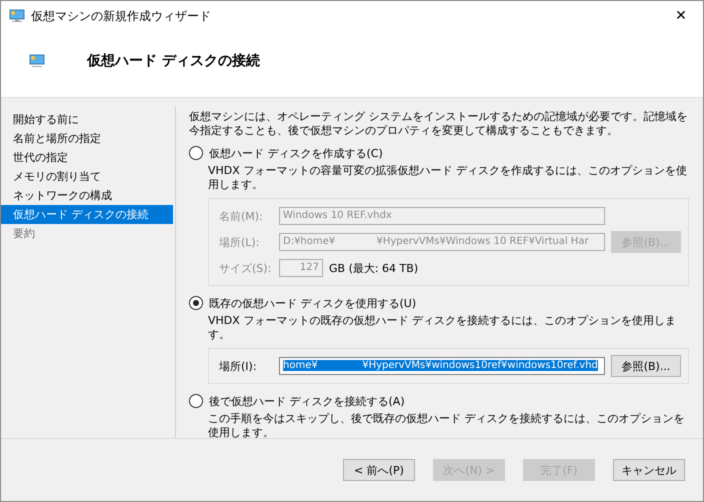 The height and width of the screenshot is (502, 704). Describe the element at coordinates (87, 195) in the screenshot. I see `wizard-step: ネットワークの構成` at that location.